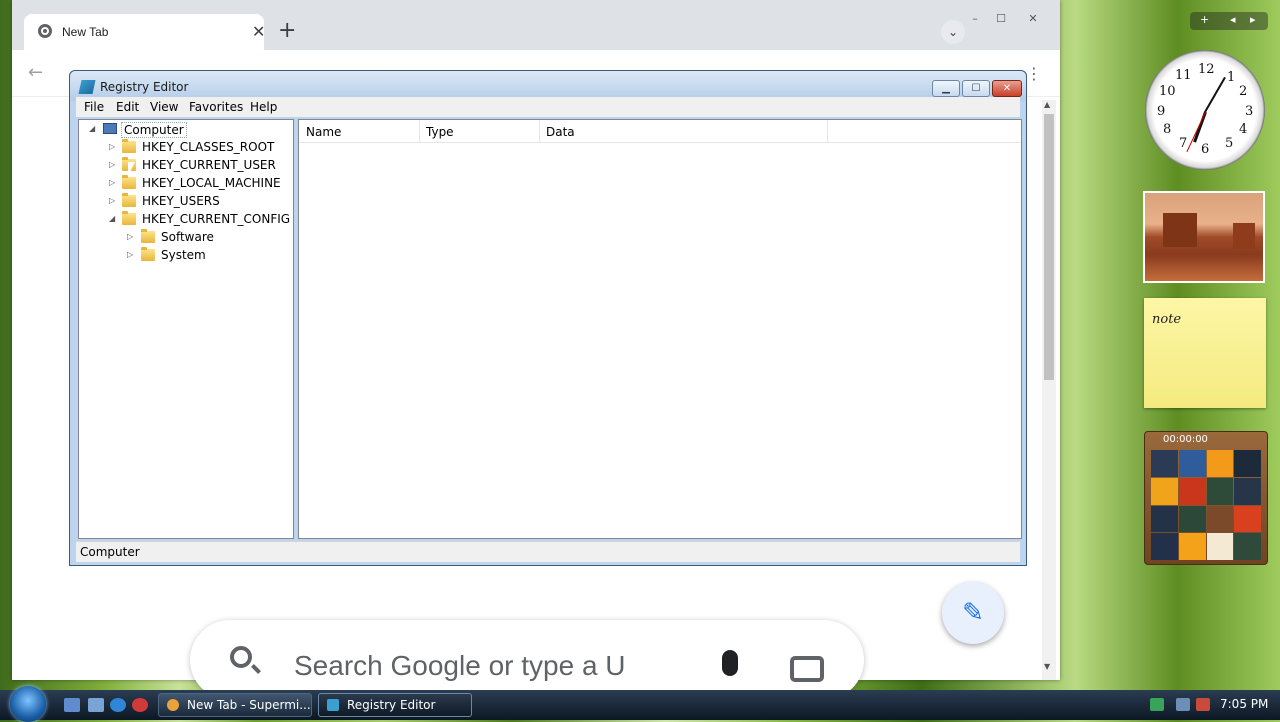 Image resolution: width=1280 pixels, height=722 pixels. I want to click on start-button, so click(28, 704).